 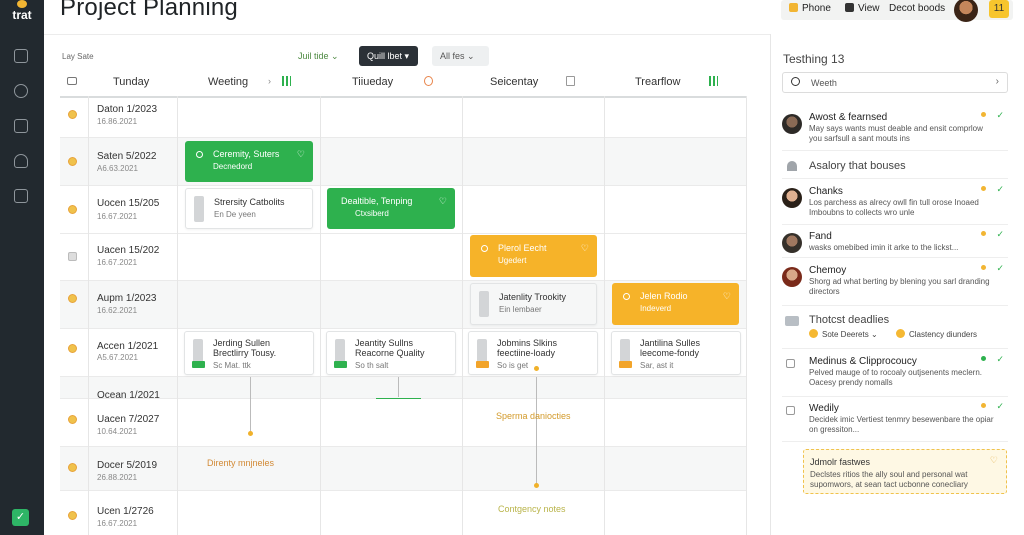 What do you see at coordinates (131, 82) in the screenshot?
I see `column-header-1: Tunday` at bounding box center [131, 82].